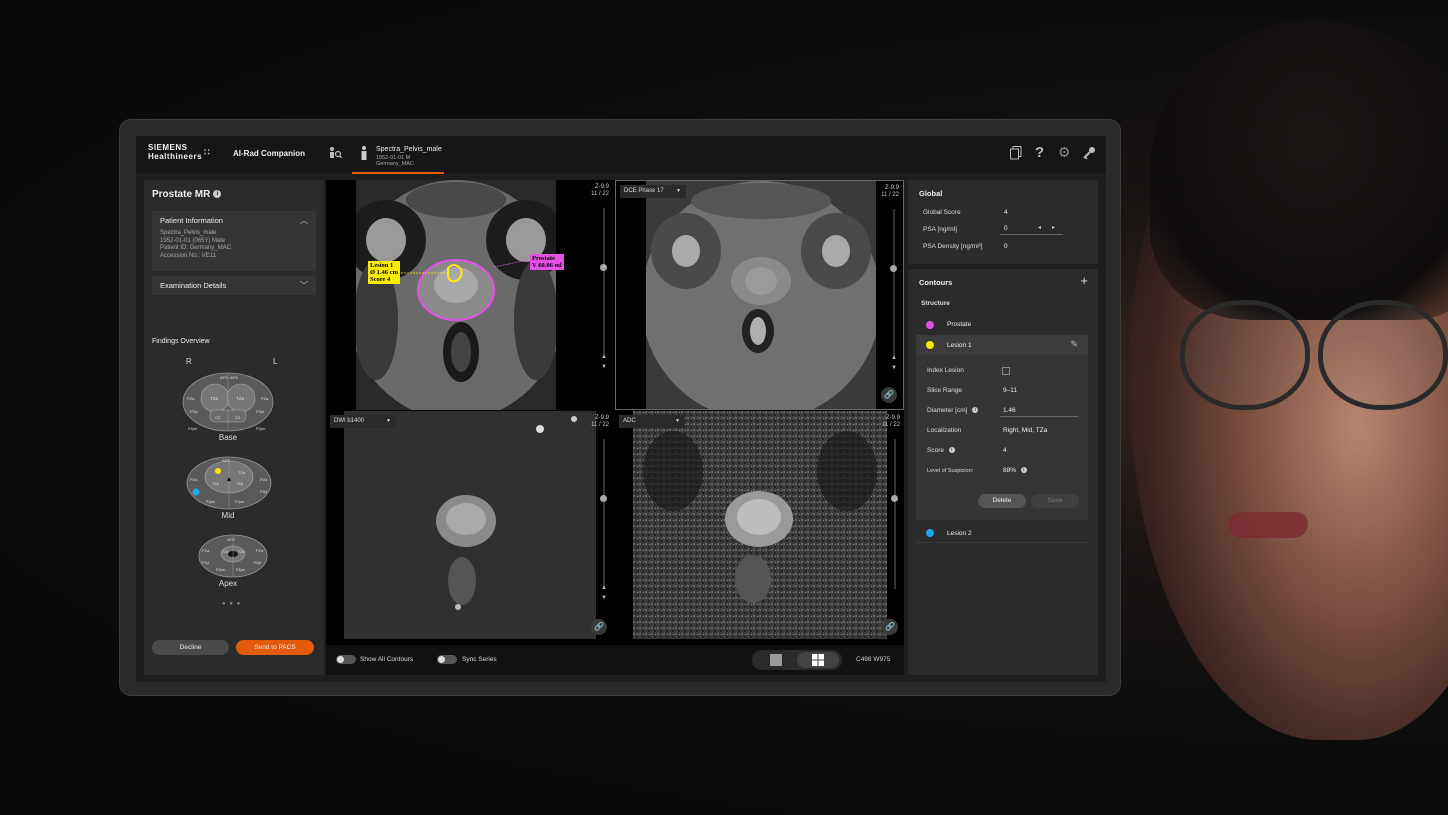 The height and width of the screenshot is (815, 1448). What do you see at coordinates (447, 659) in the screenshot?
I see `sync-series-toggle` at bounding box center [447, 659].